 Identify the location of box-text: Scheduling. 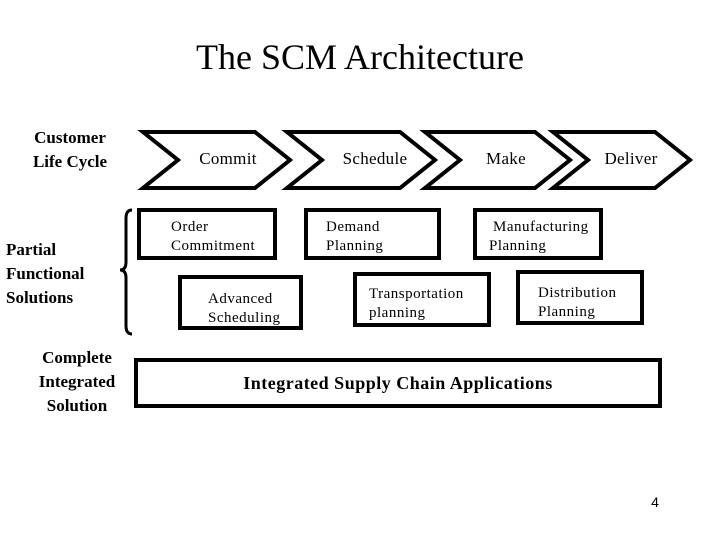
(244, 318).